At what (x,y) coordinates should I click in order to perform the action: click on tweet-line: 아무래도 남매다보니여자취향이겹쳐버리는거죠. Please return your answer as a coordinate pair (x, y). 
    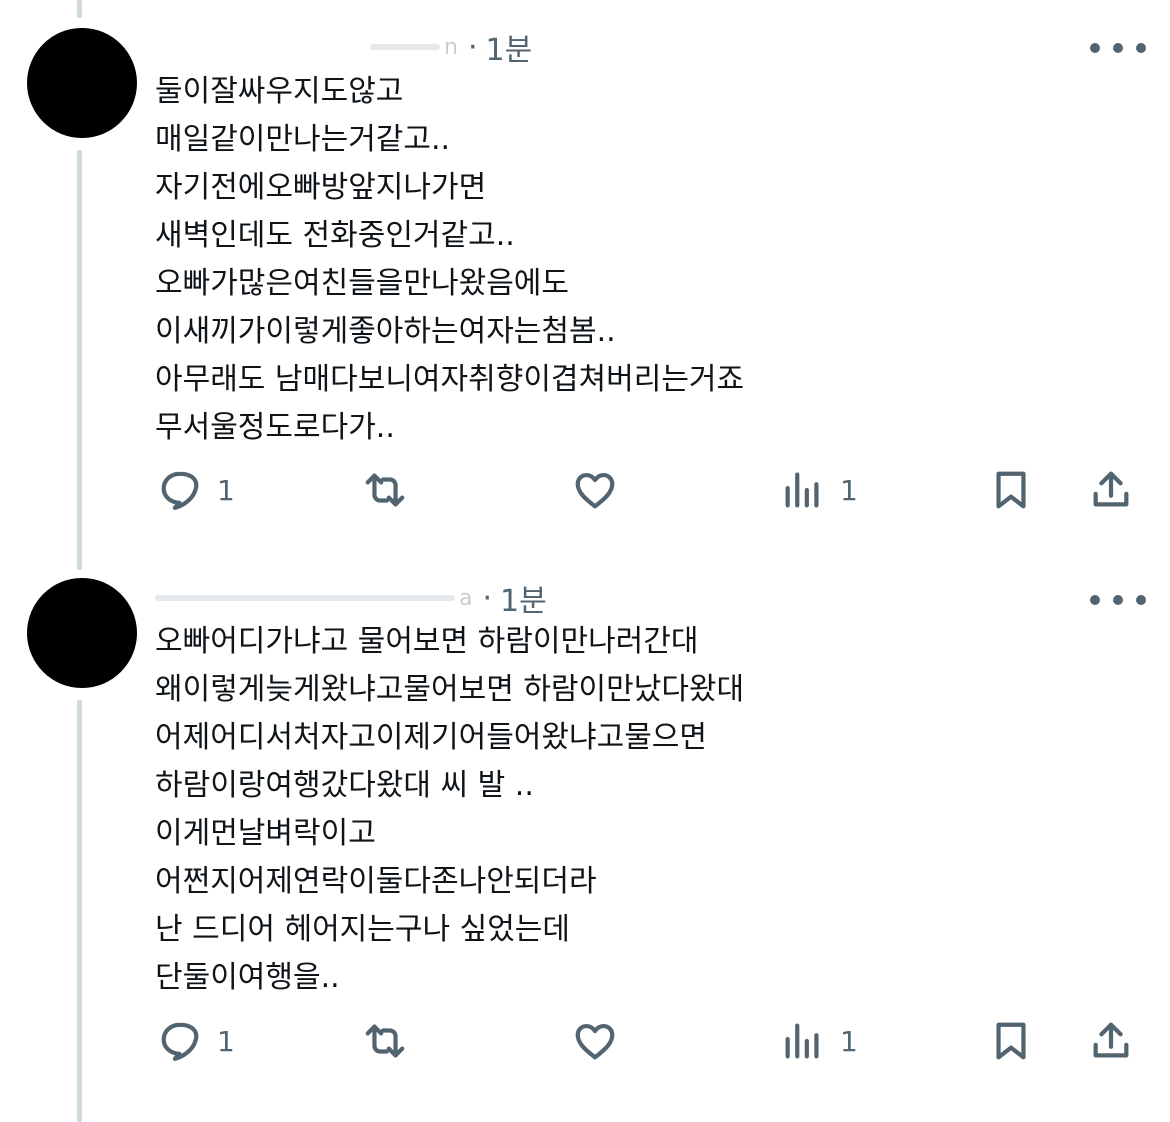
    Looking at the image, I should click on (450, 379).